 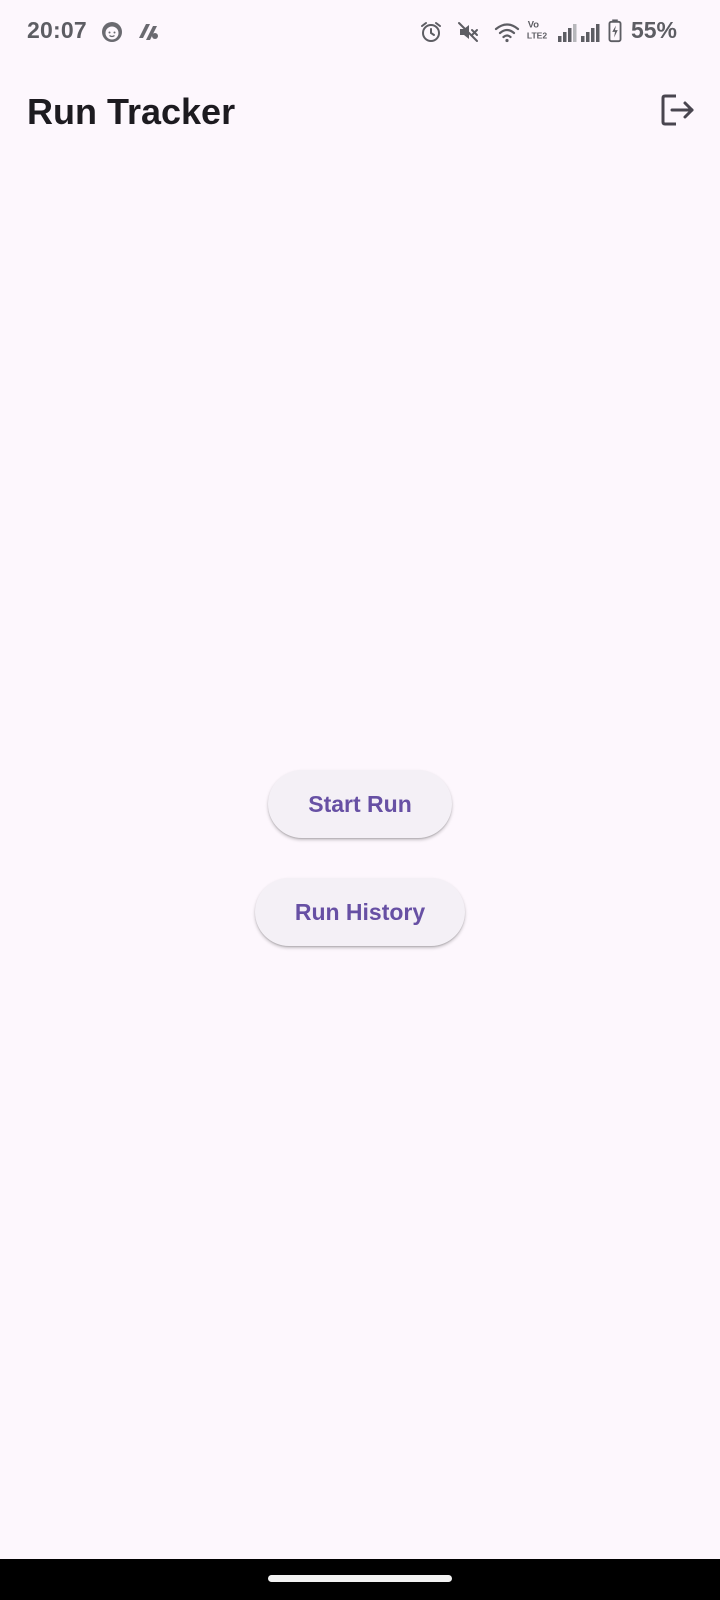 What do you see at coordinates (507, 33) in the screenshot?
I see `wifi-icon` at bounding box center [507, 33].